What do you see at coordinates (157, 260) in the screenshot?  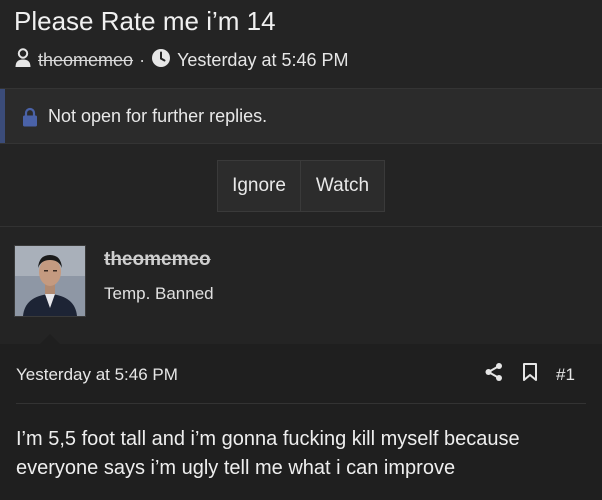 I see `poster-username: theomemeo` at bounding box center [157, 260].